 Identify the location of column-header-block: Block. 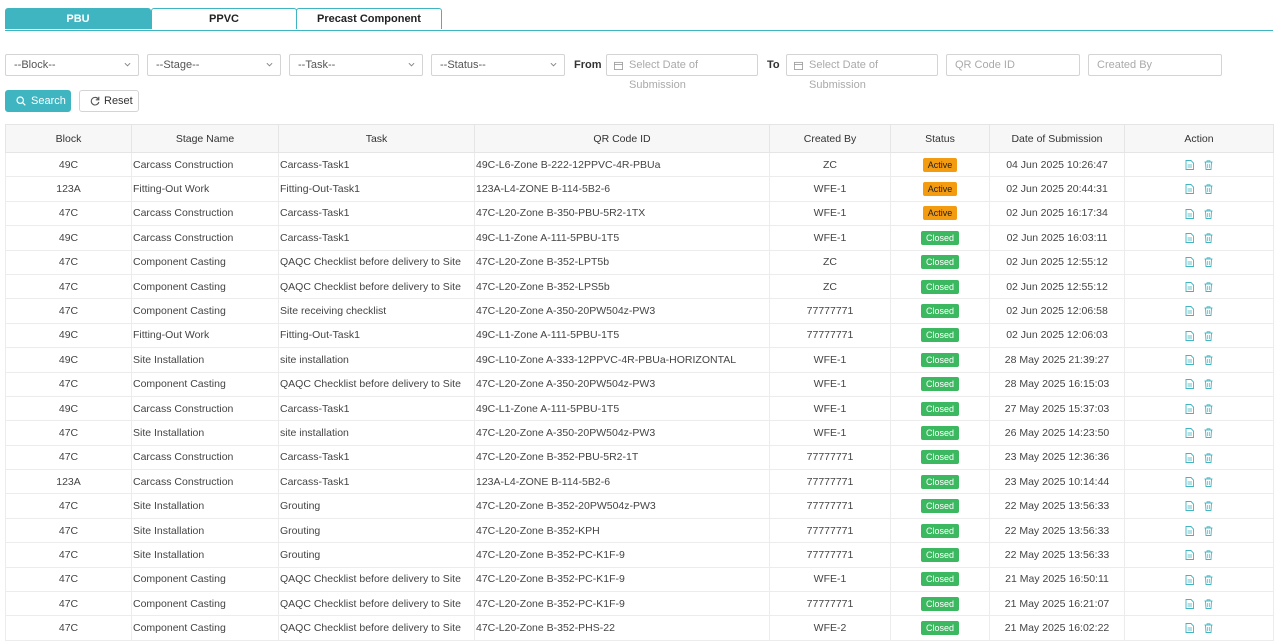
(68, 138).